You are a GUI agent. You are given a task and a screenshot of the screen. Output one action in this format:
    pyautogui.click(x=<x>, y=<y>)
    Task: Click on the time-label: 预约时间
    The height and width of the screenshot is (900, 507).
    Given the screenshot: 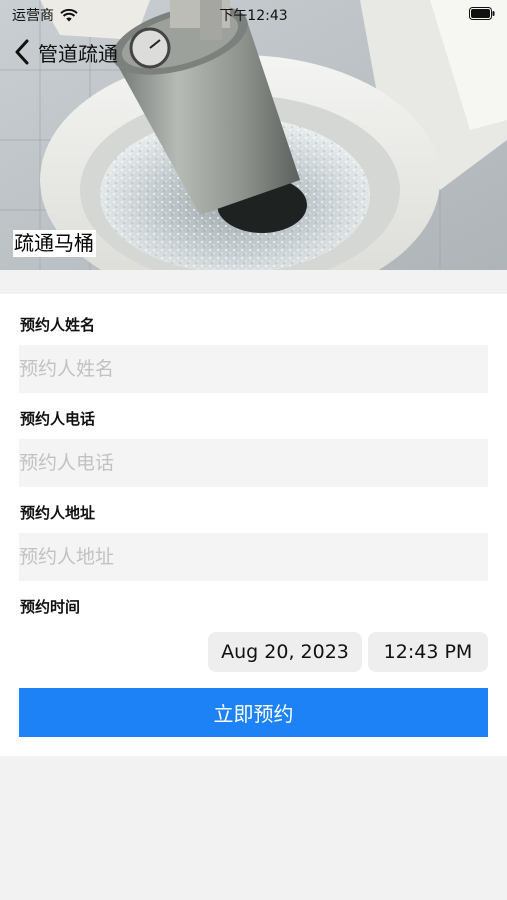 What is the action you would take?
    pyautogui.click(x=50, y=607)
    